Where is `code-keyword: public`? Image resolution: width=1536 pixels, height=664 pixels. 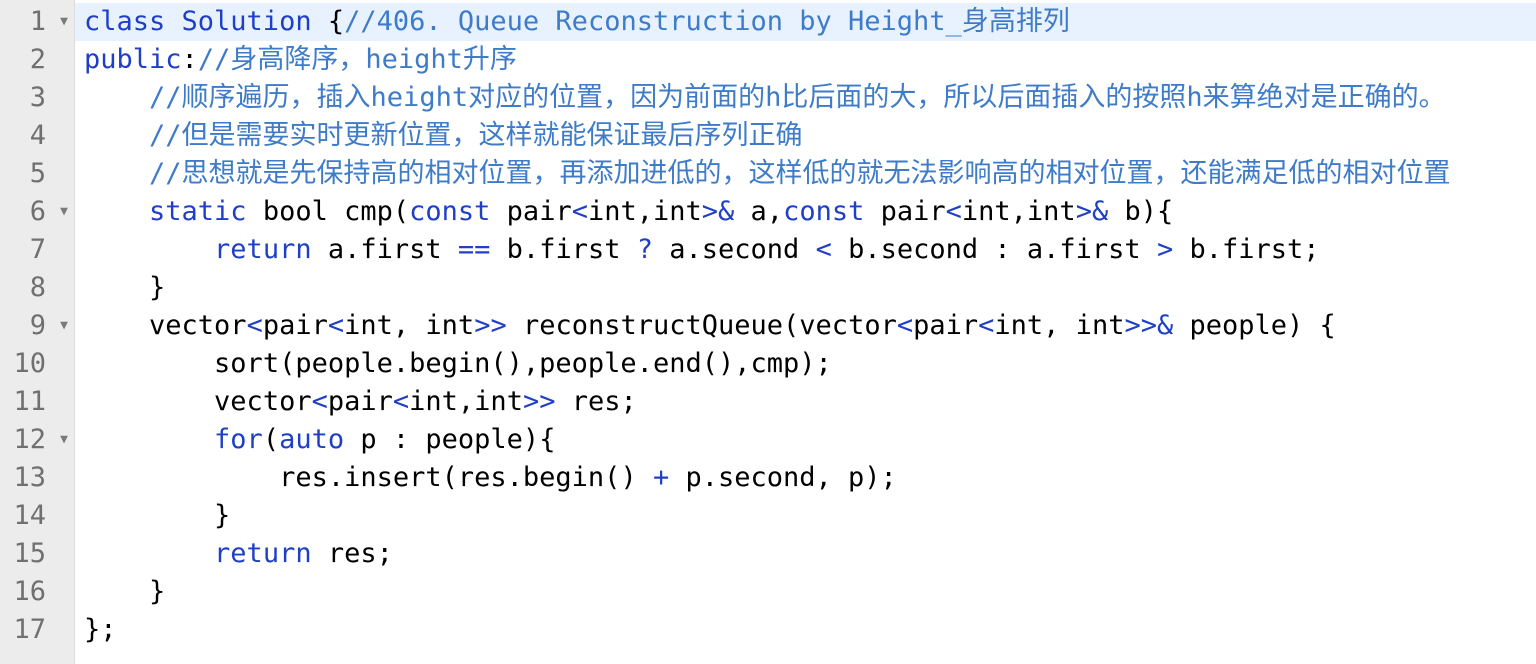 code-keyword: public is located at coordinates (133, 59).